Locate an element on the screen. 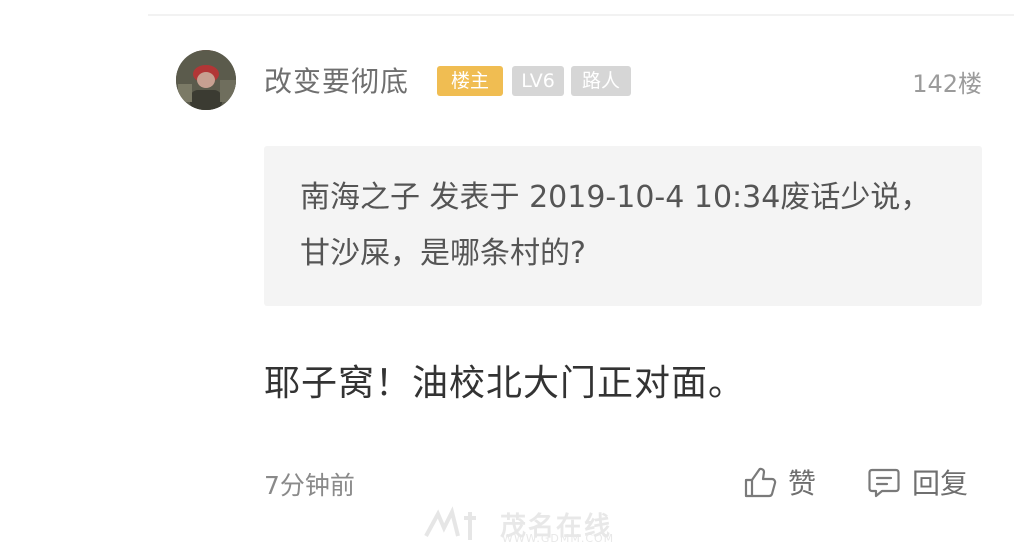  quoted-post-text: 南海之子 发表于 2019-10-4 10:34废话少说，甘沙屎，是哪条村的? is located at coordinates (615, 225).